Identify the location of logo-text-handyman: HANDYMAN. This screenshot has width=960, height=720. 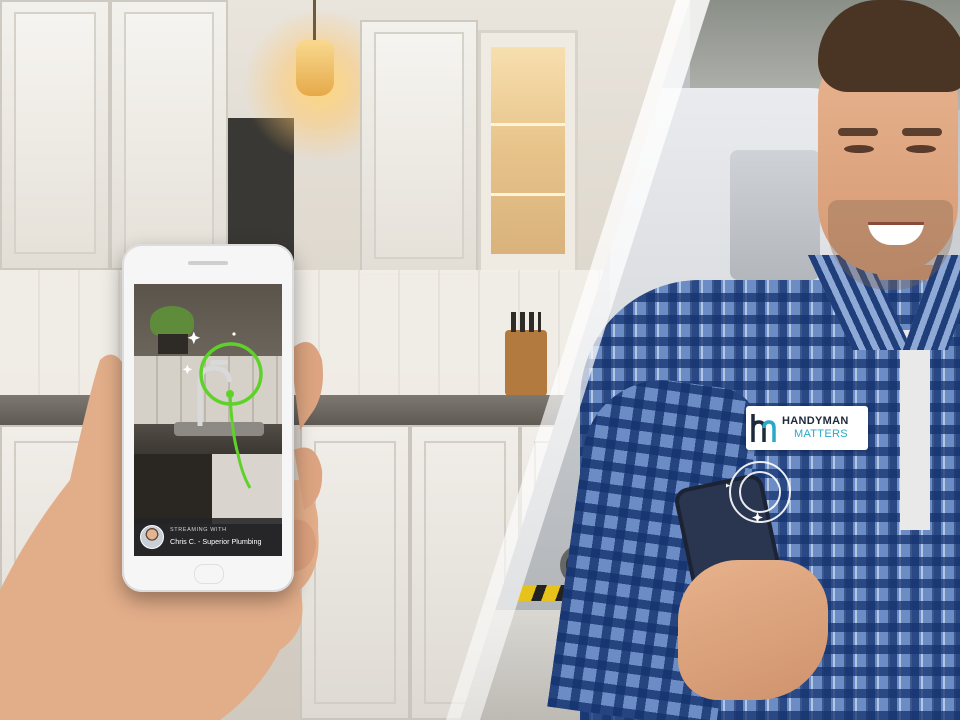
(815, 421).